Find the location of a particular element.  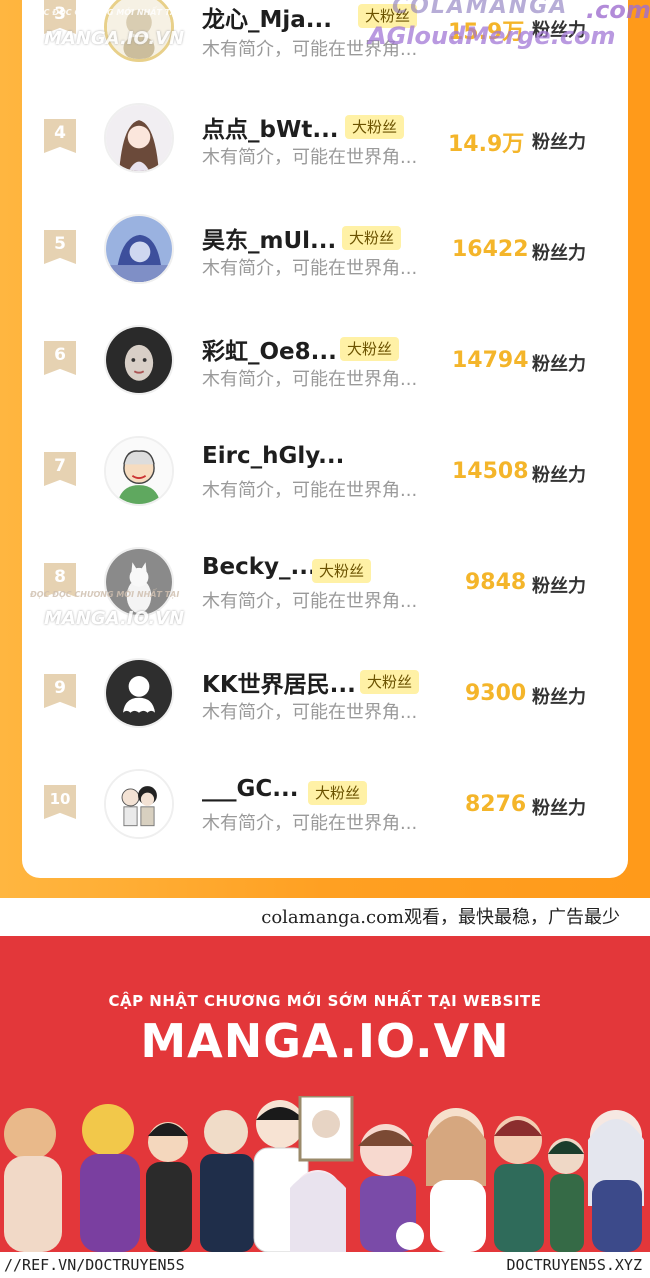

rank-number-flag: 7 is located at coordinates (60, 469).